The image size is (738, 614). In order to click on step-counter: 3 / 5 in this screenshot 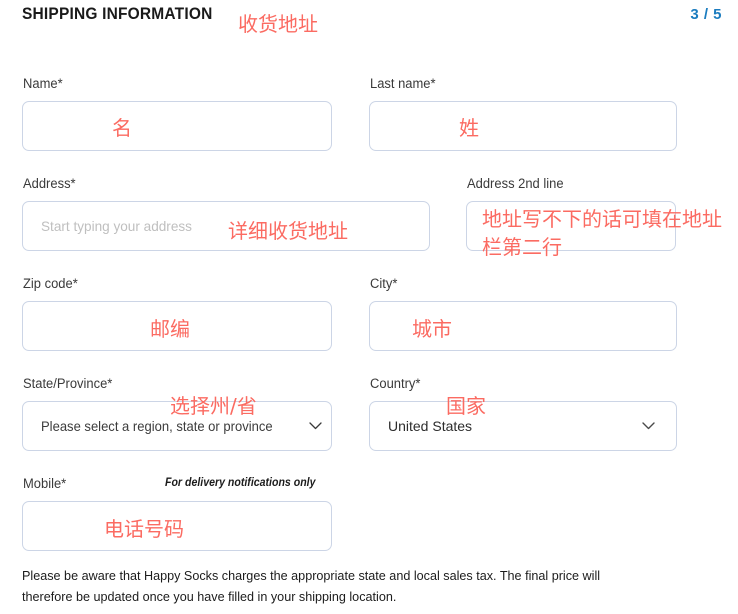, I will do `click(706, 14)`.